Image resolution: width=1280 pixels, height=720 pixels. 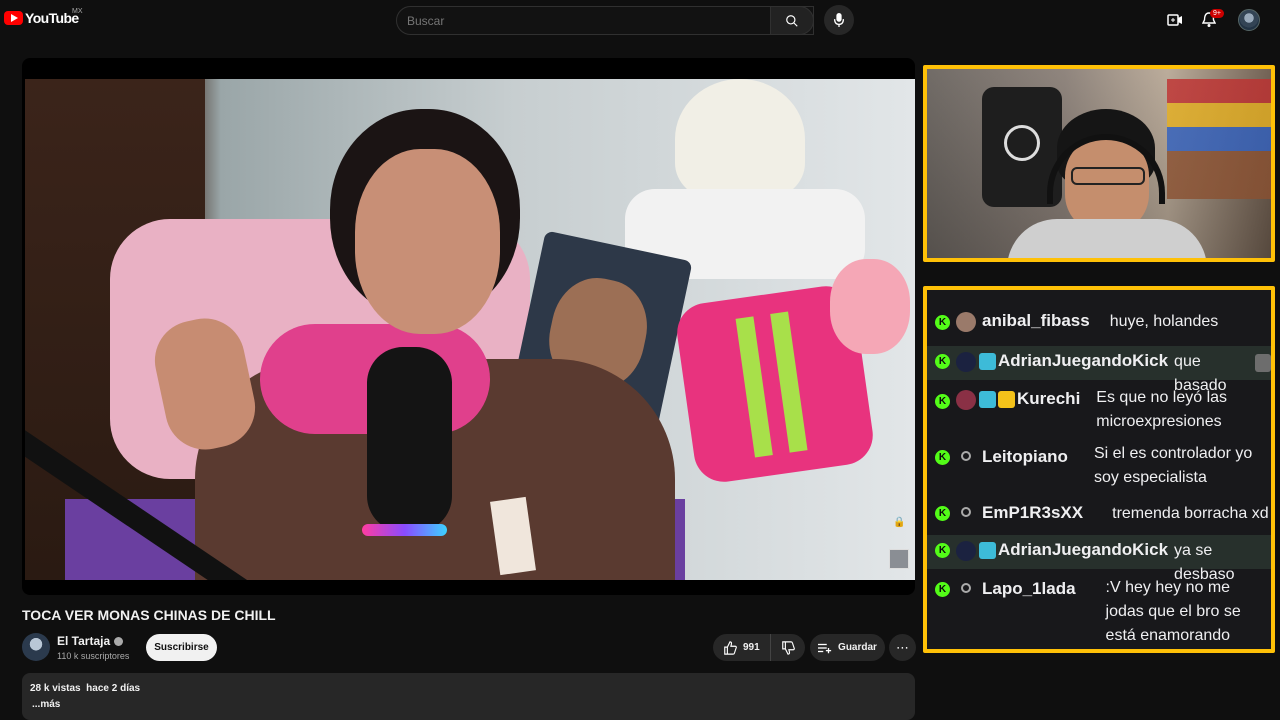 What do you see at coordinates (1099, 516) in the screenshot?
I see `chat-message: K EmP1R3sXX tremenda borracha xd` at bounding box center [1099, 516].